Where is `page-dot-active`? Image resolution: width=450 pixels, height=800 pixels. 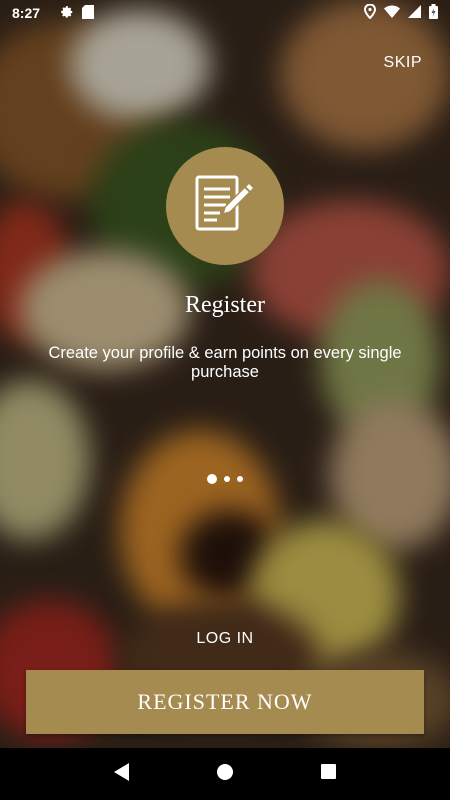
page-dot-active is located at coordinates (212, 479).